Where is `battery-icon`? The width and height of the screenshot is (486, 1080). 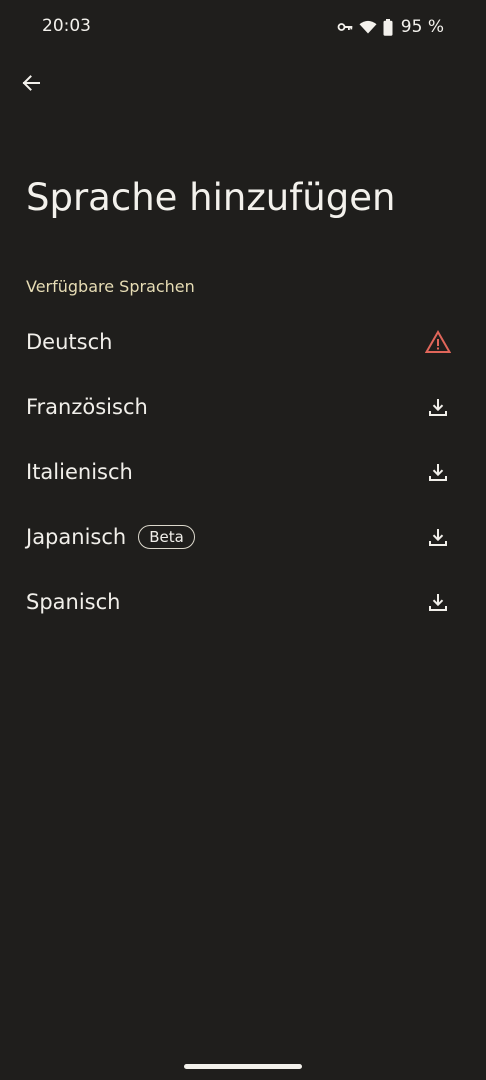 battery-icon is located at coordinates (388, 27).